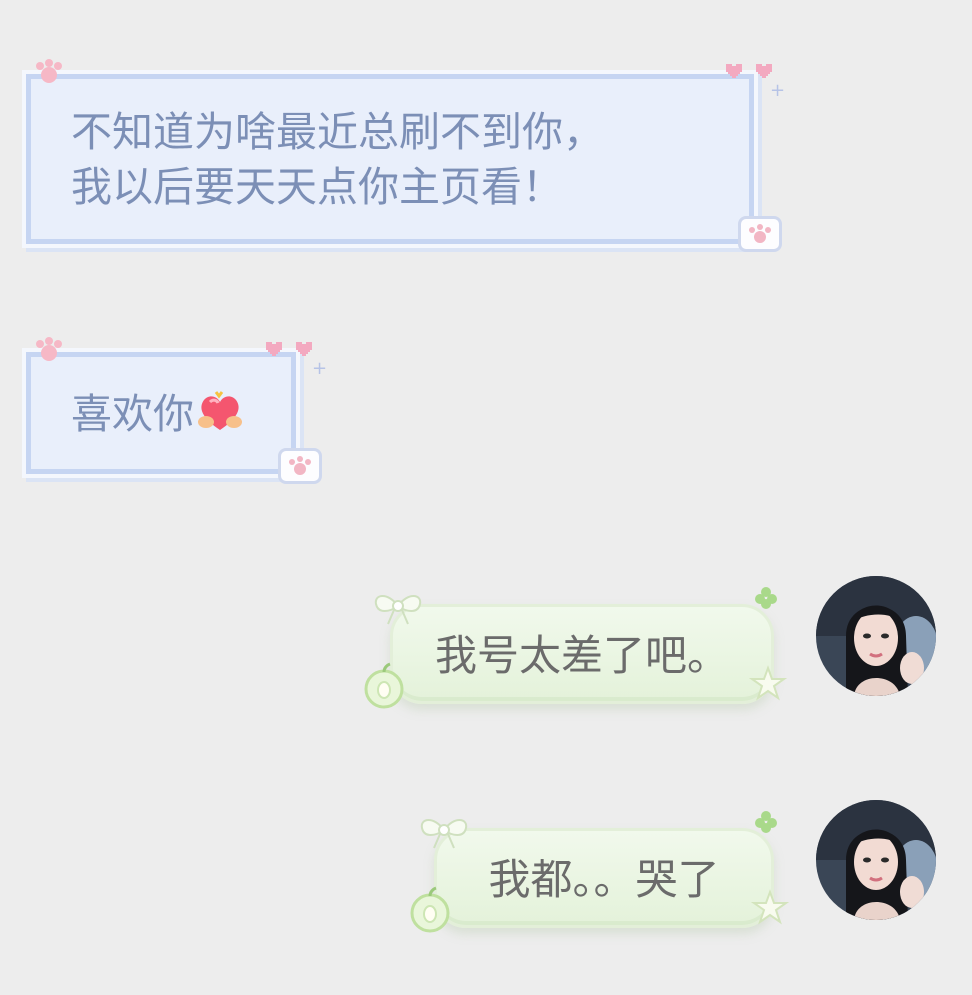 This screenshot has width=972, height=995. Describe the element at coordinates (317, 187) in the screenshot. I see `message-text-line-2: 我以后要天天点你主页看！` at that location.